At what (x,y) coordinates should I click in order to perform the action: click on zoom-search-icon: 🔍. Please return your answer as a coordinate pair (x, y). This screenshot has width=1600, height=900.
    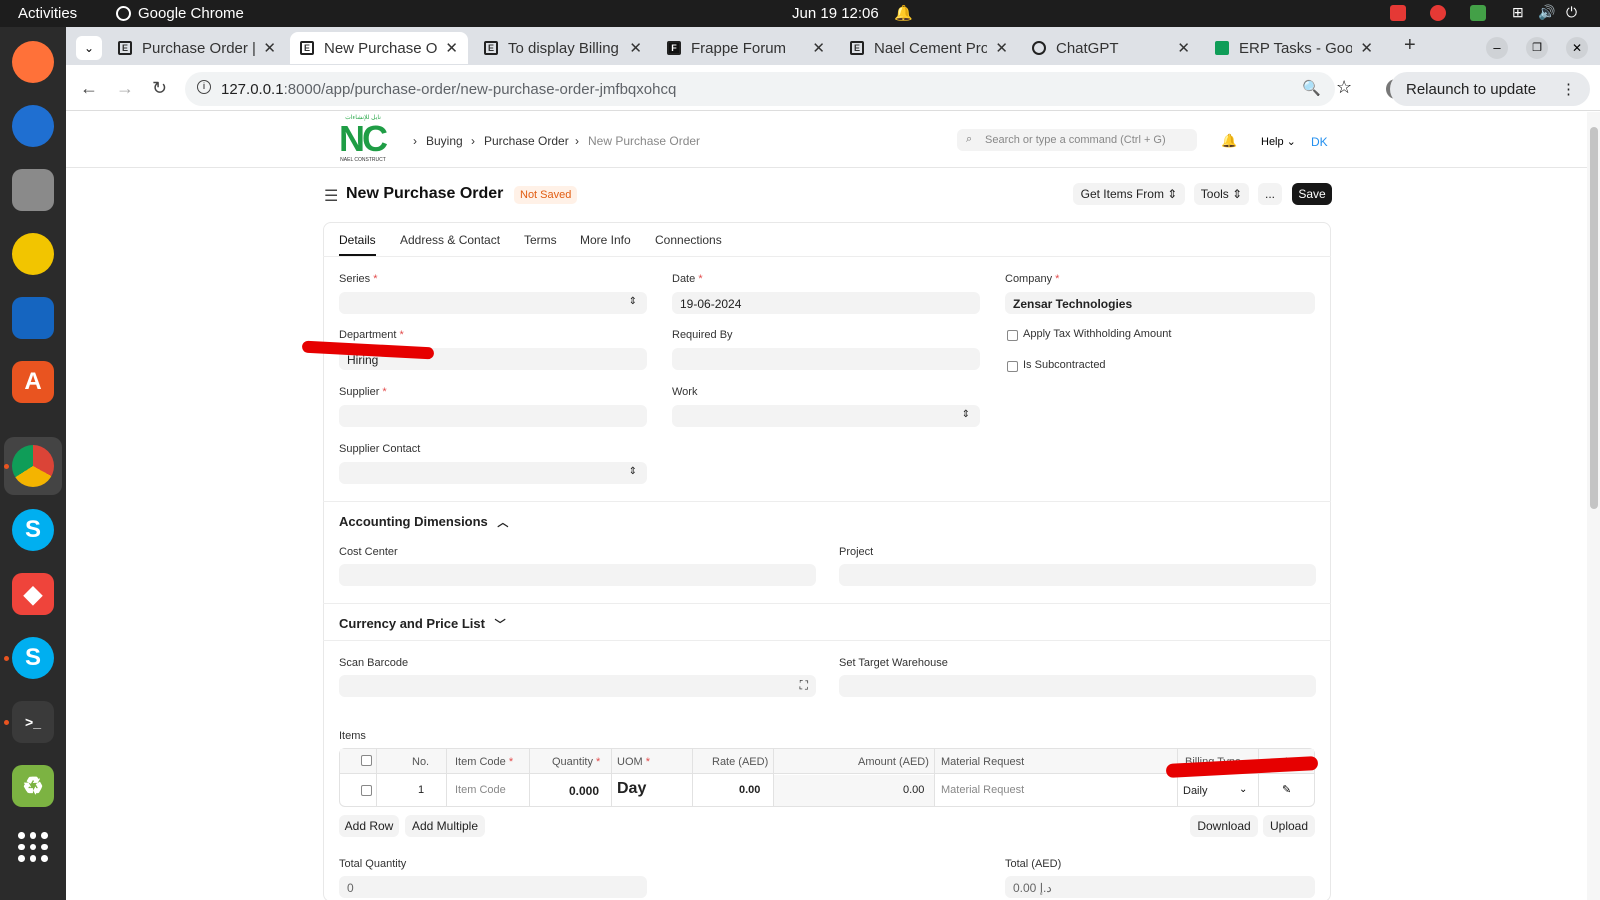
    Looking at the image, I should click on (1311, 88).